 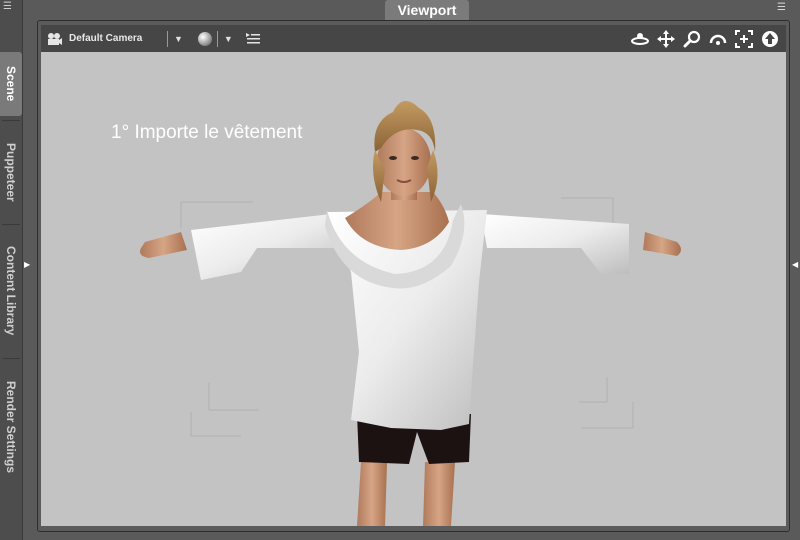 I want to click on zoom-icon, so click(x=692, y=39).